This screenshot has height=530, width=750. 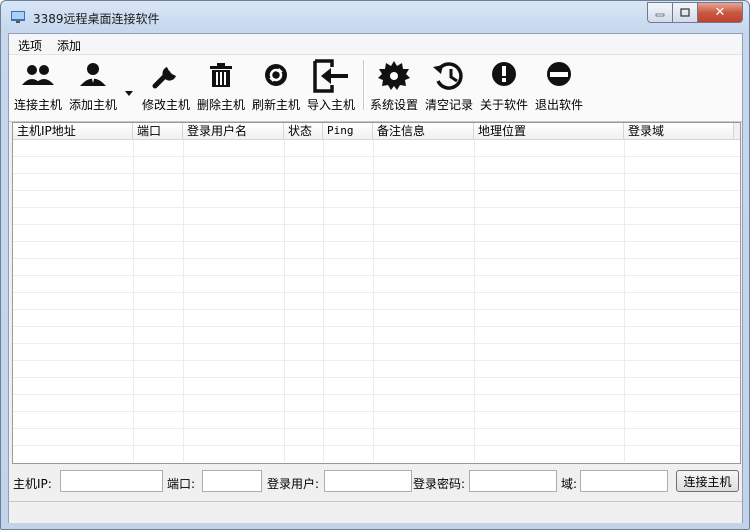 I want to click on connect-host-button: 连接主机, so click(x=38, y=86).